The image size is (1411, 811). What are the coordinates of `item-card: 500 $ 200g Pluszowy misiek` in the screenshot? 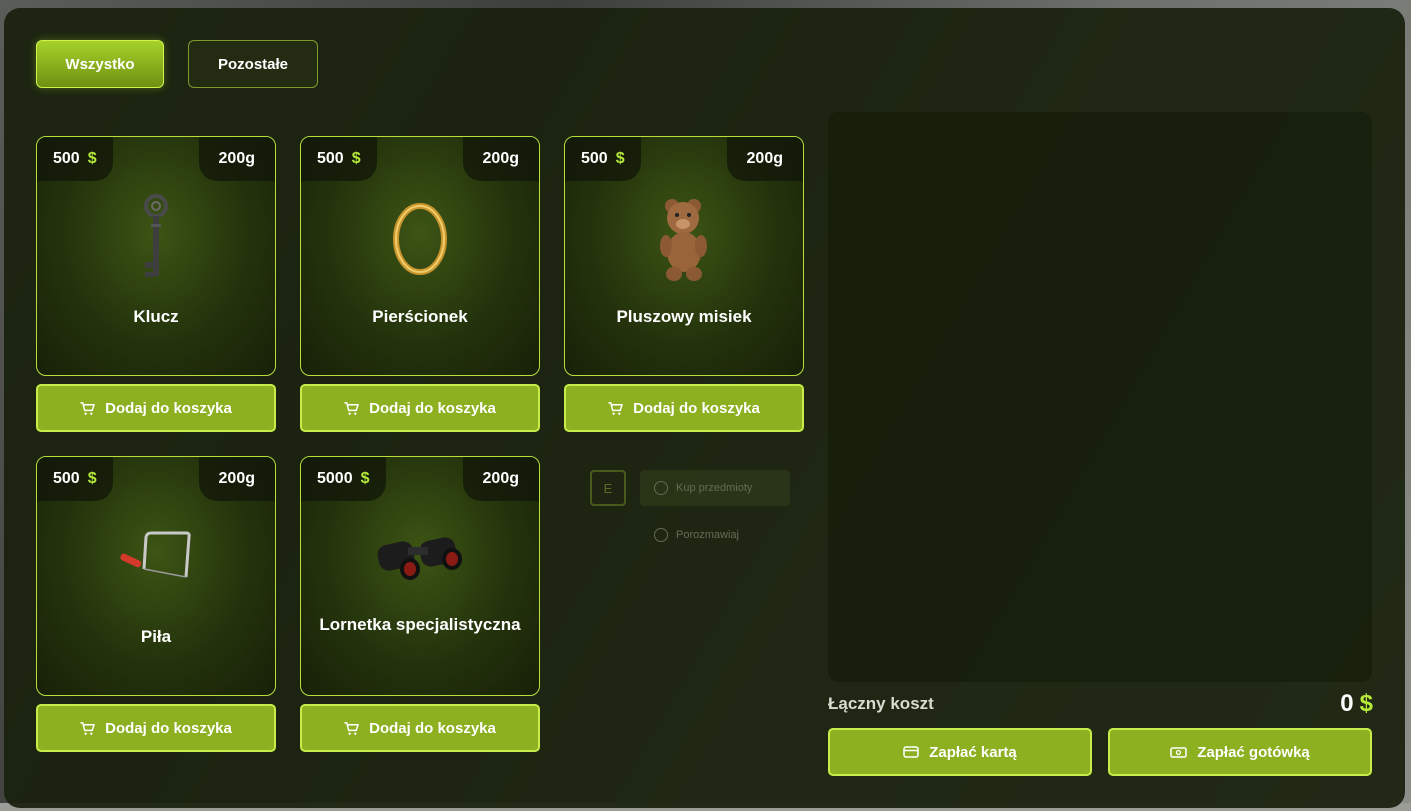 It's located at (684, 256).